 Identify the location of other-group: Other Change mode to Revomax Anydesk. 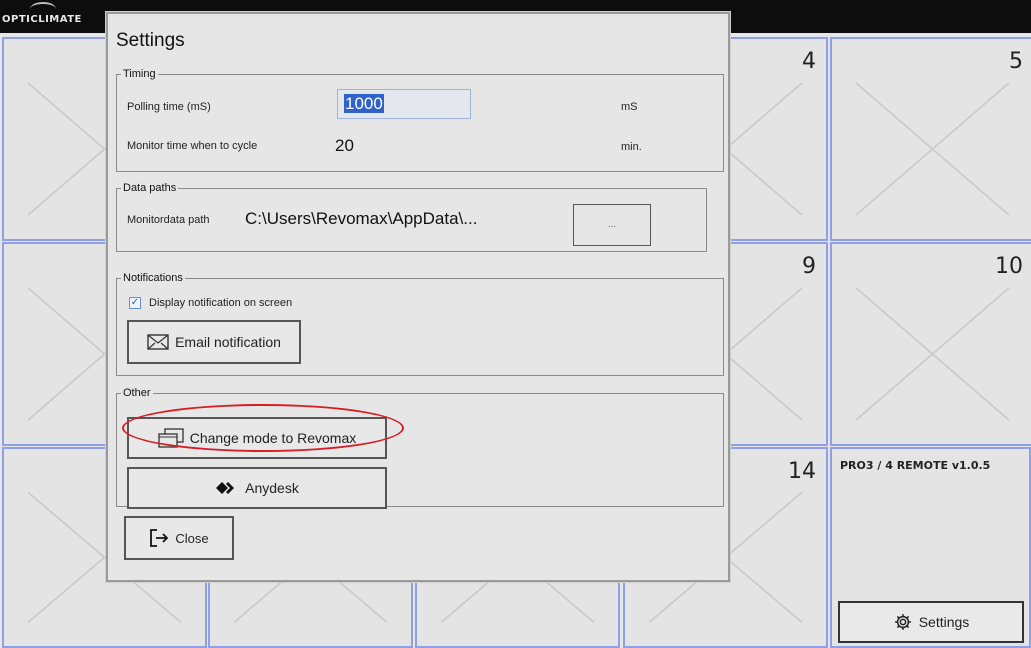
(420, 448).